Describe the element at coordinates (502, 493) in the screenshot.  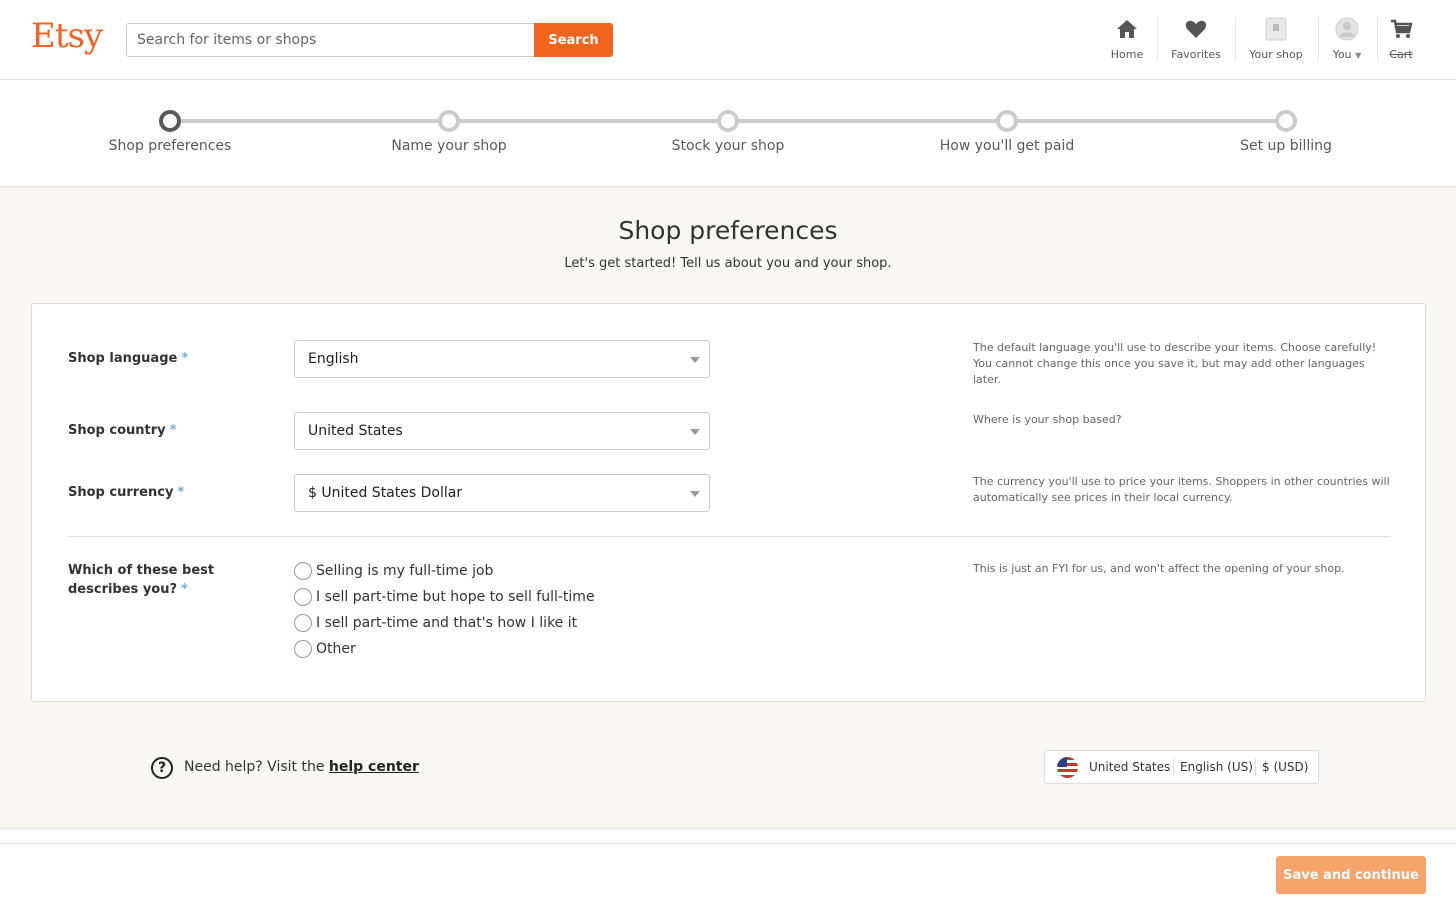
I see `shop-currency-select: $ United States Dollar` at that location.